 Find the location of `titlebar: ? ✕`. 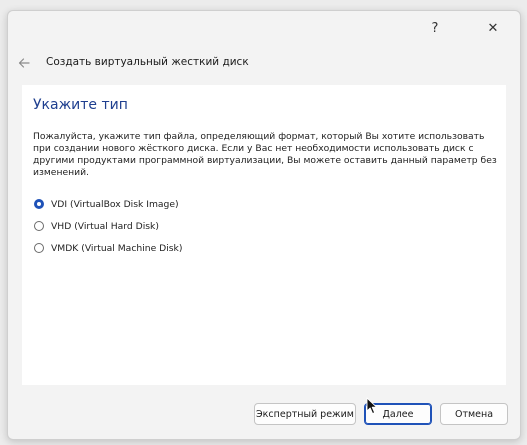

titlebar: ? ✕ is located at coordinates (264, 27).